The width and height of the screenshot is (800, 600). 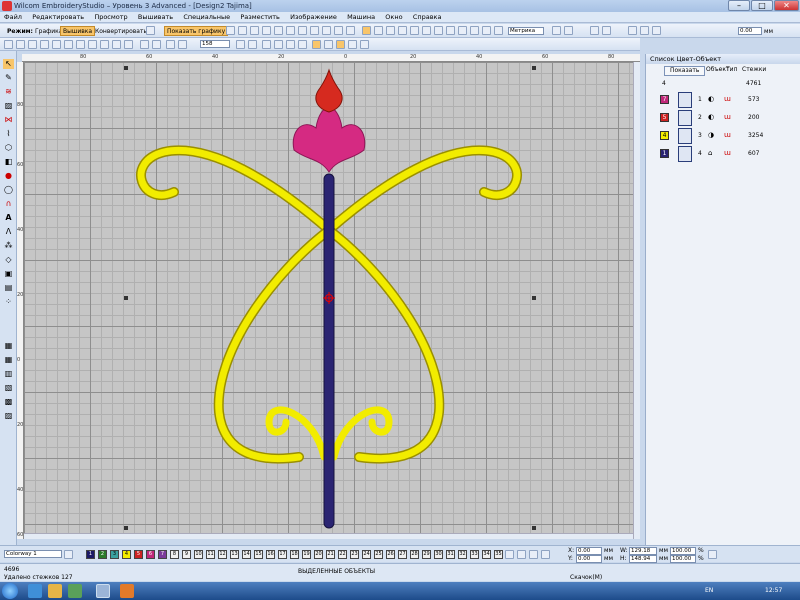 I want to click on color-down-icon, so click(x=521, y=554).